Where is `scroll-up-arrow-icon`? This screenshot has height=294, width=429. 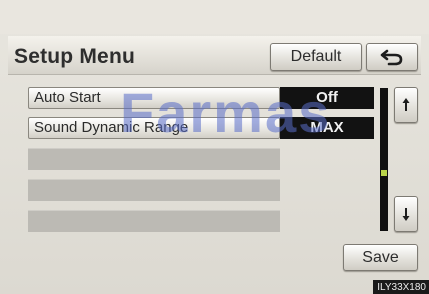
scroll-up-arrow-icon is located at coordinates (406, 105).